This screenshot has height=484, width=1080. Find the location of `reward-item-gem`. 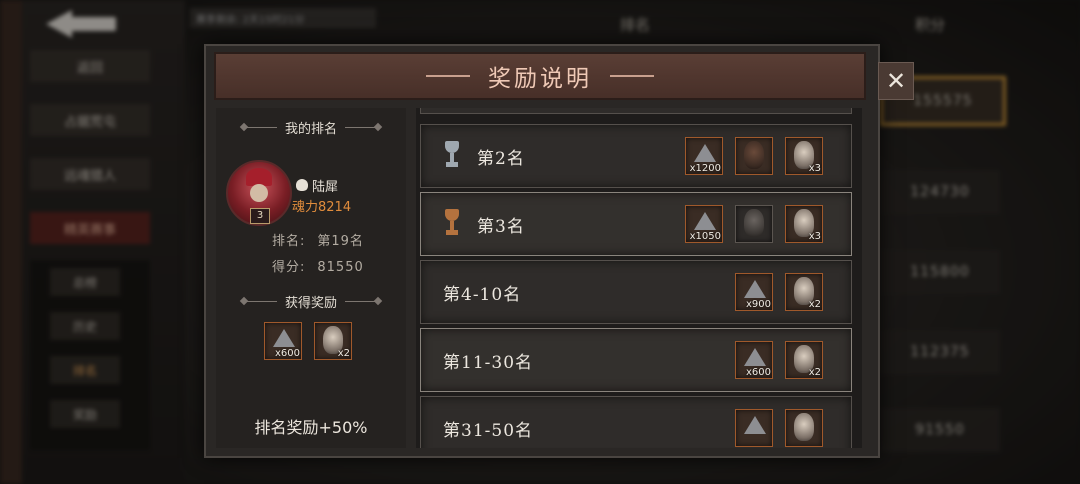

reward-item-gem is located at coordinates (754, 428).